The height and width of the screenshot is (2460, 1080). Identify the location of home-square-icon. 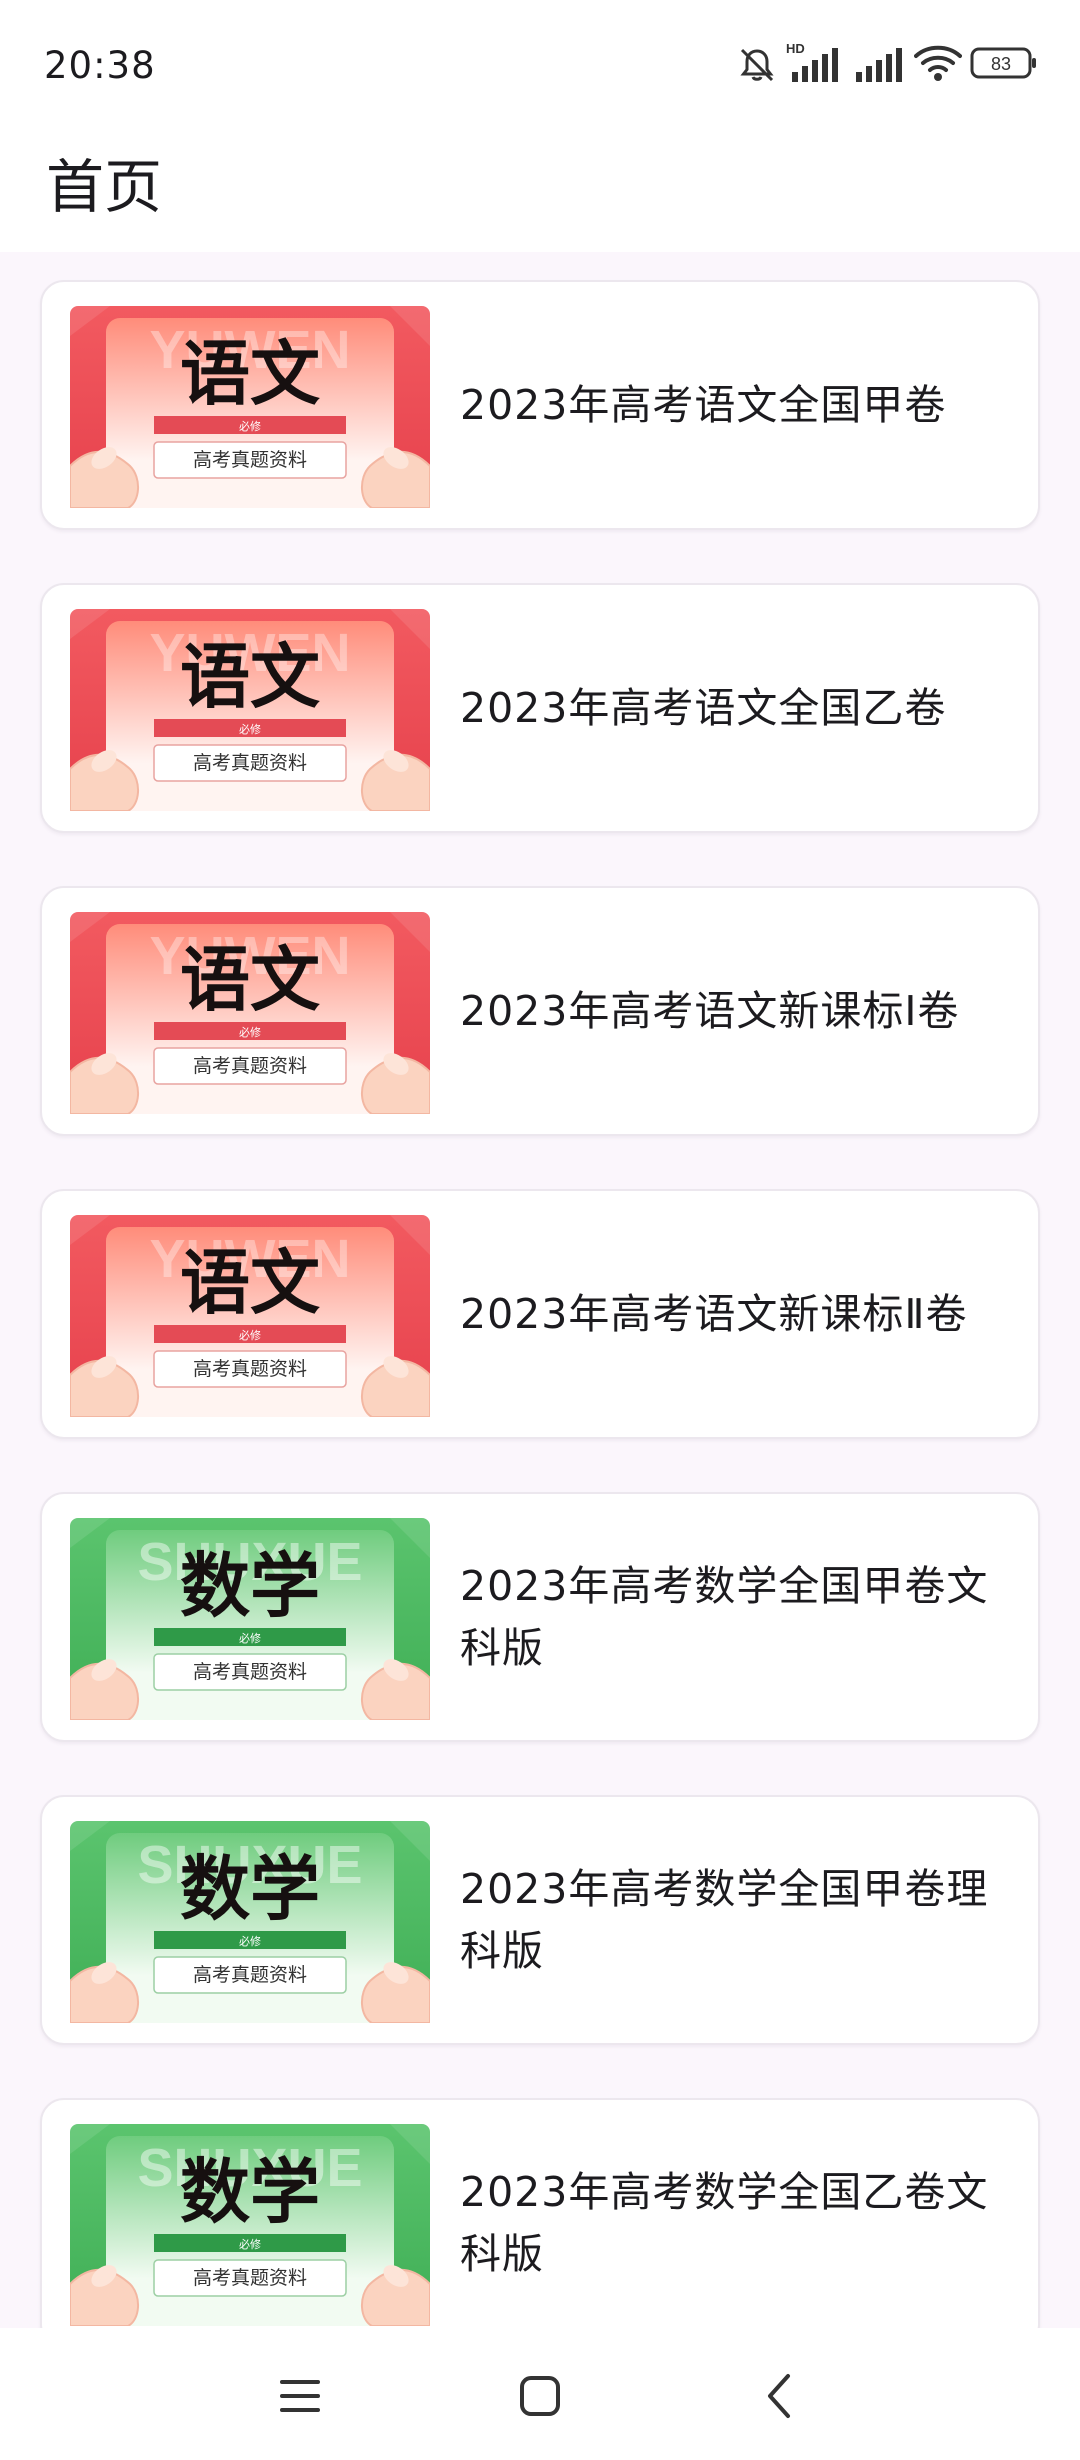
(540, 2396).